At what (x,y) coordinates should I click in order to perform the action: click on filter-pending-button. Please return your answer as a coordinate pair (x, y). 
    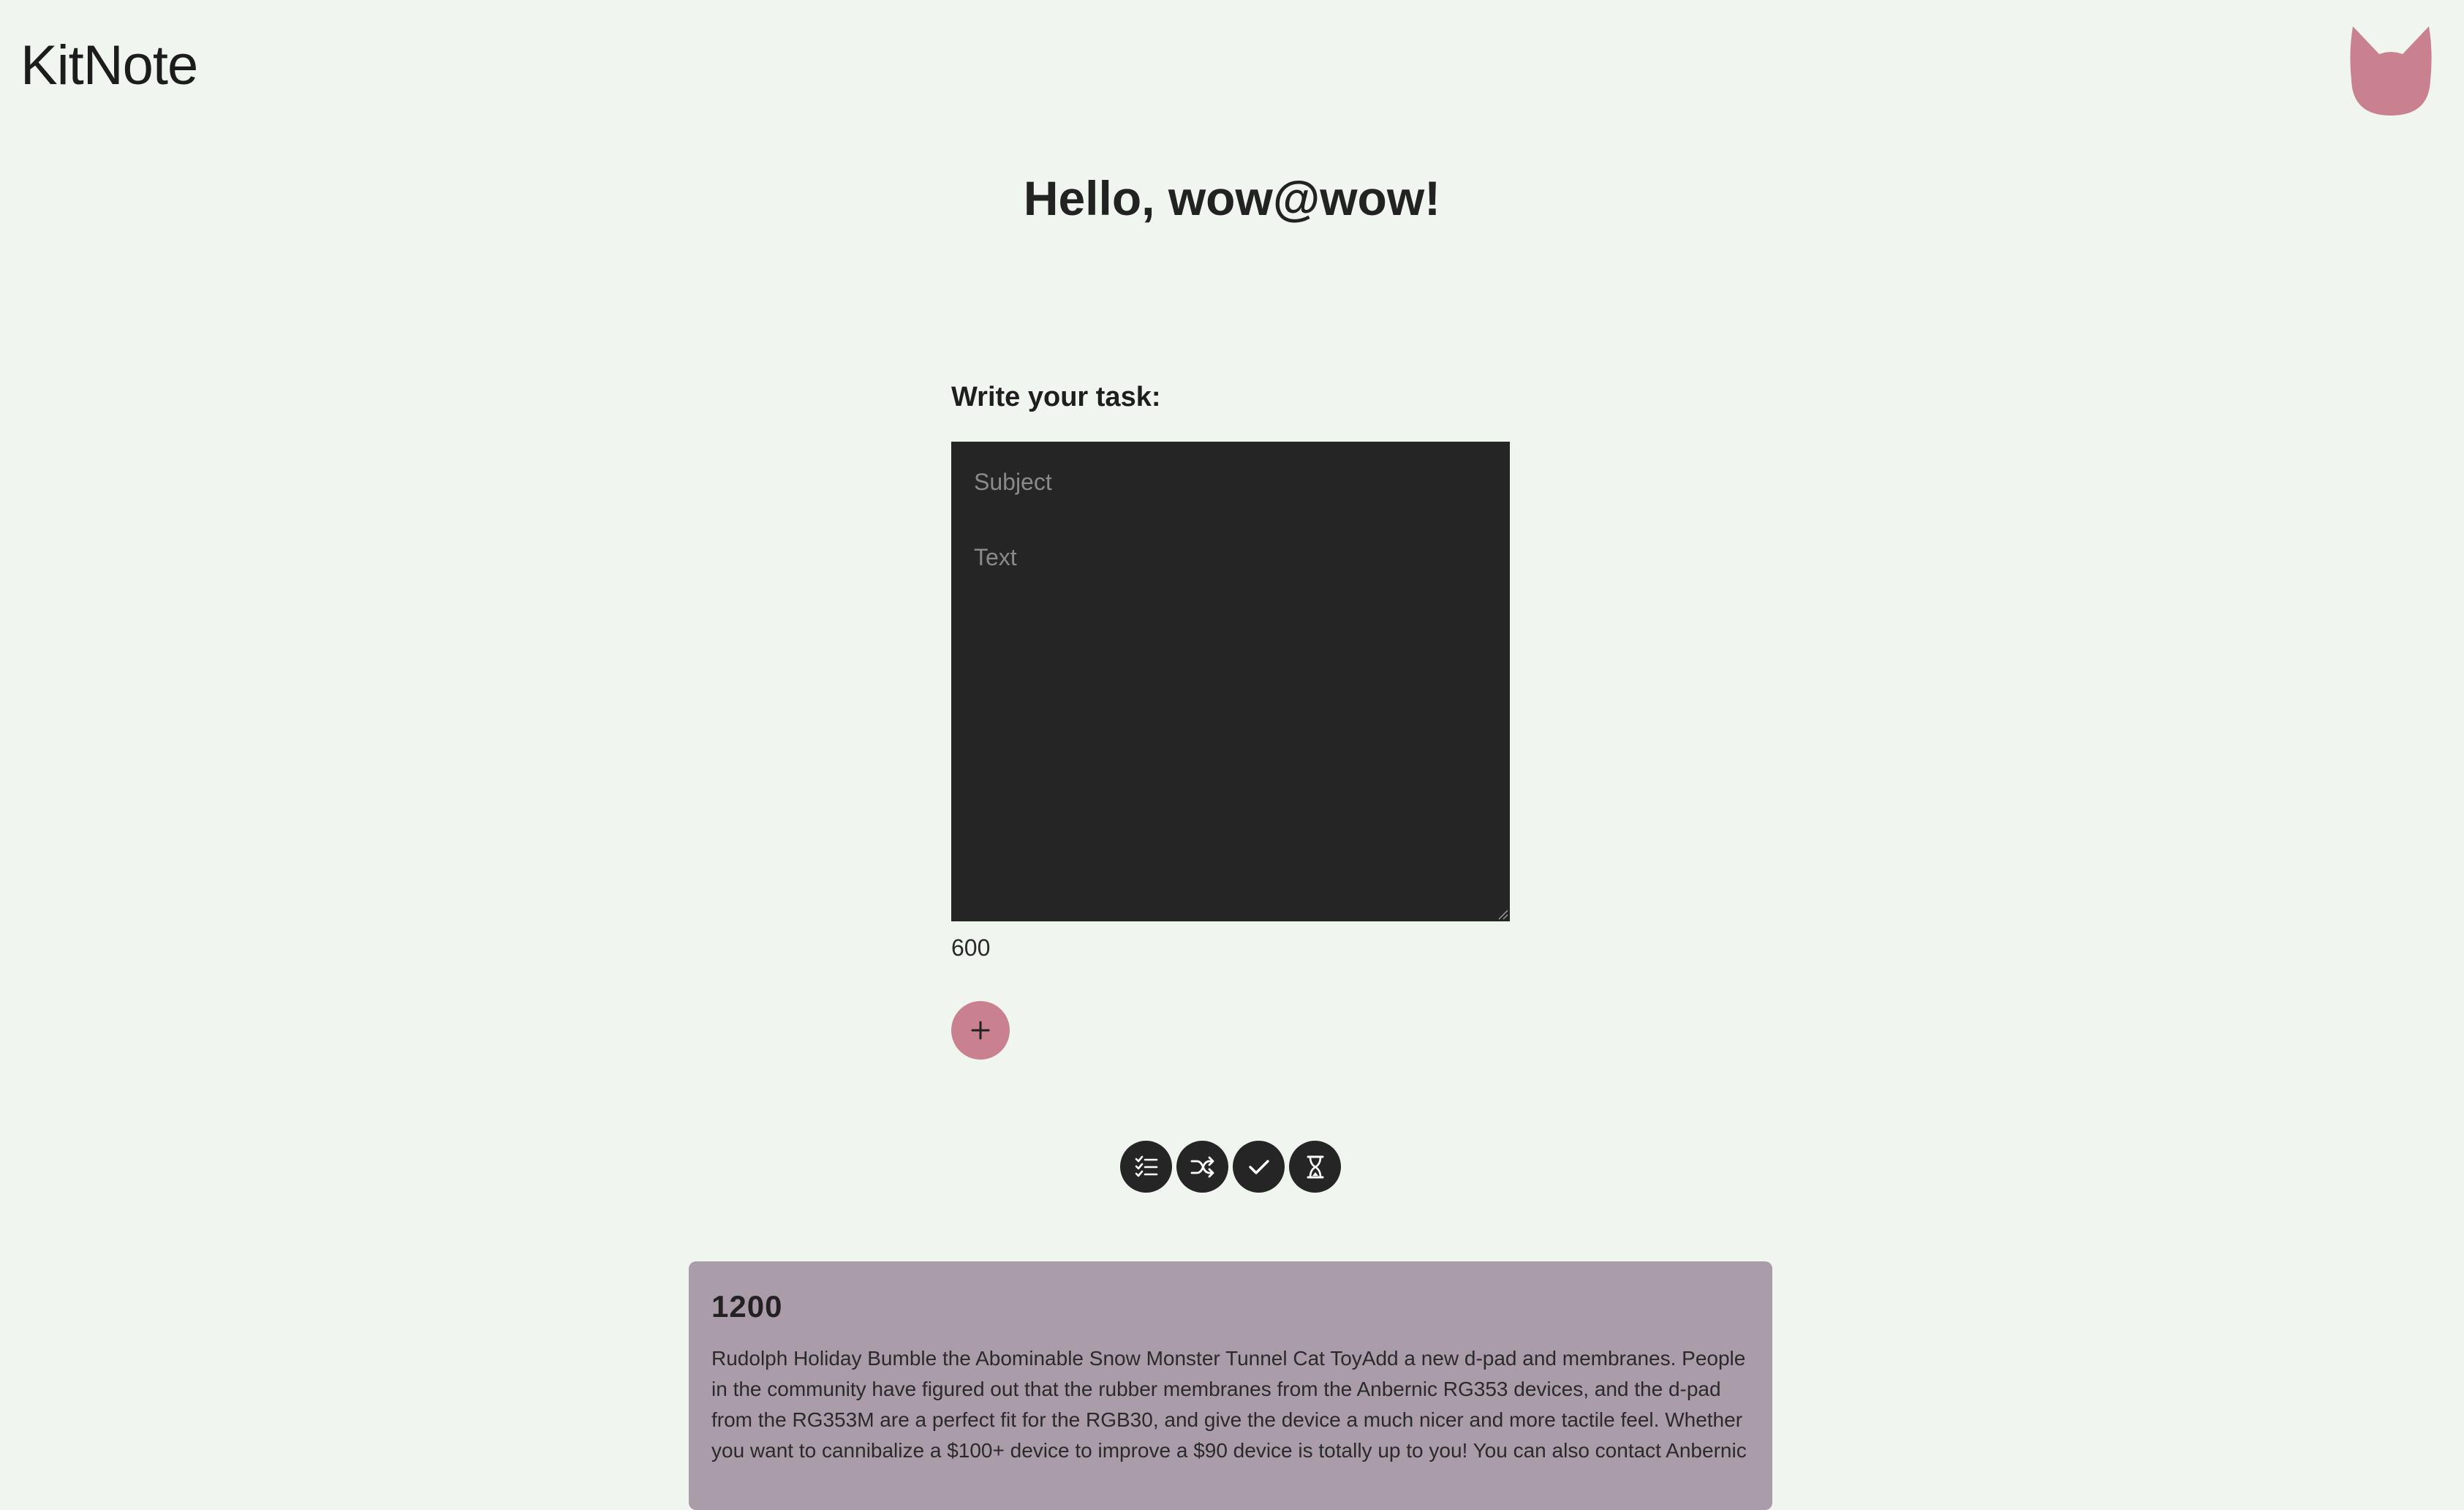
    Looking at the image, I should click on (1315, 1167).